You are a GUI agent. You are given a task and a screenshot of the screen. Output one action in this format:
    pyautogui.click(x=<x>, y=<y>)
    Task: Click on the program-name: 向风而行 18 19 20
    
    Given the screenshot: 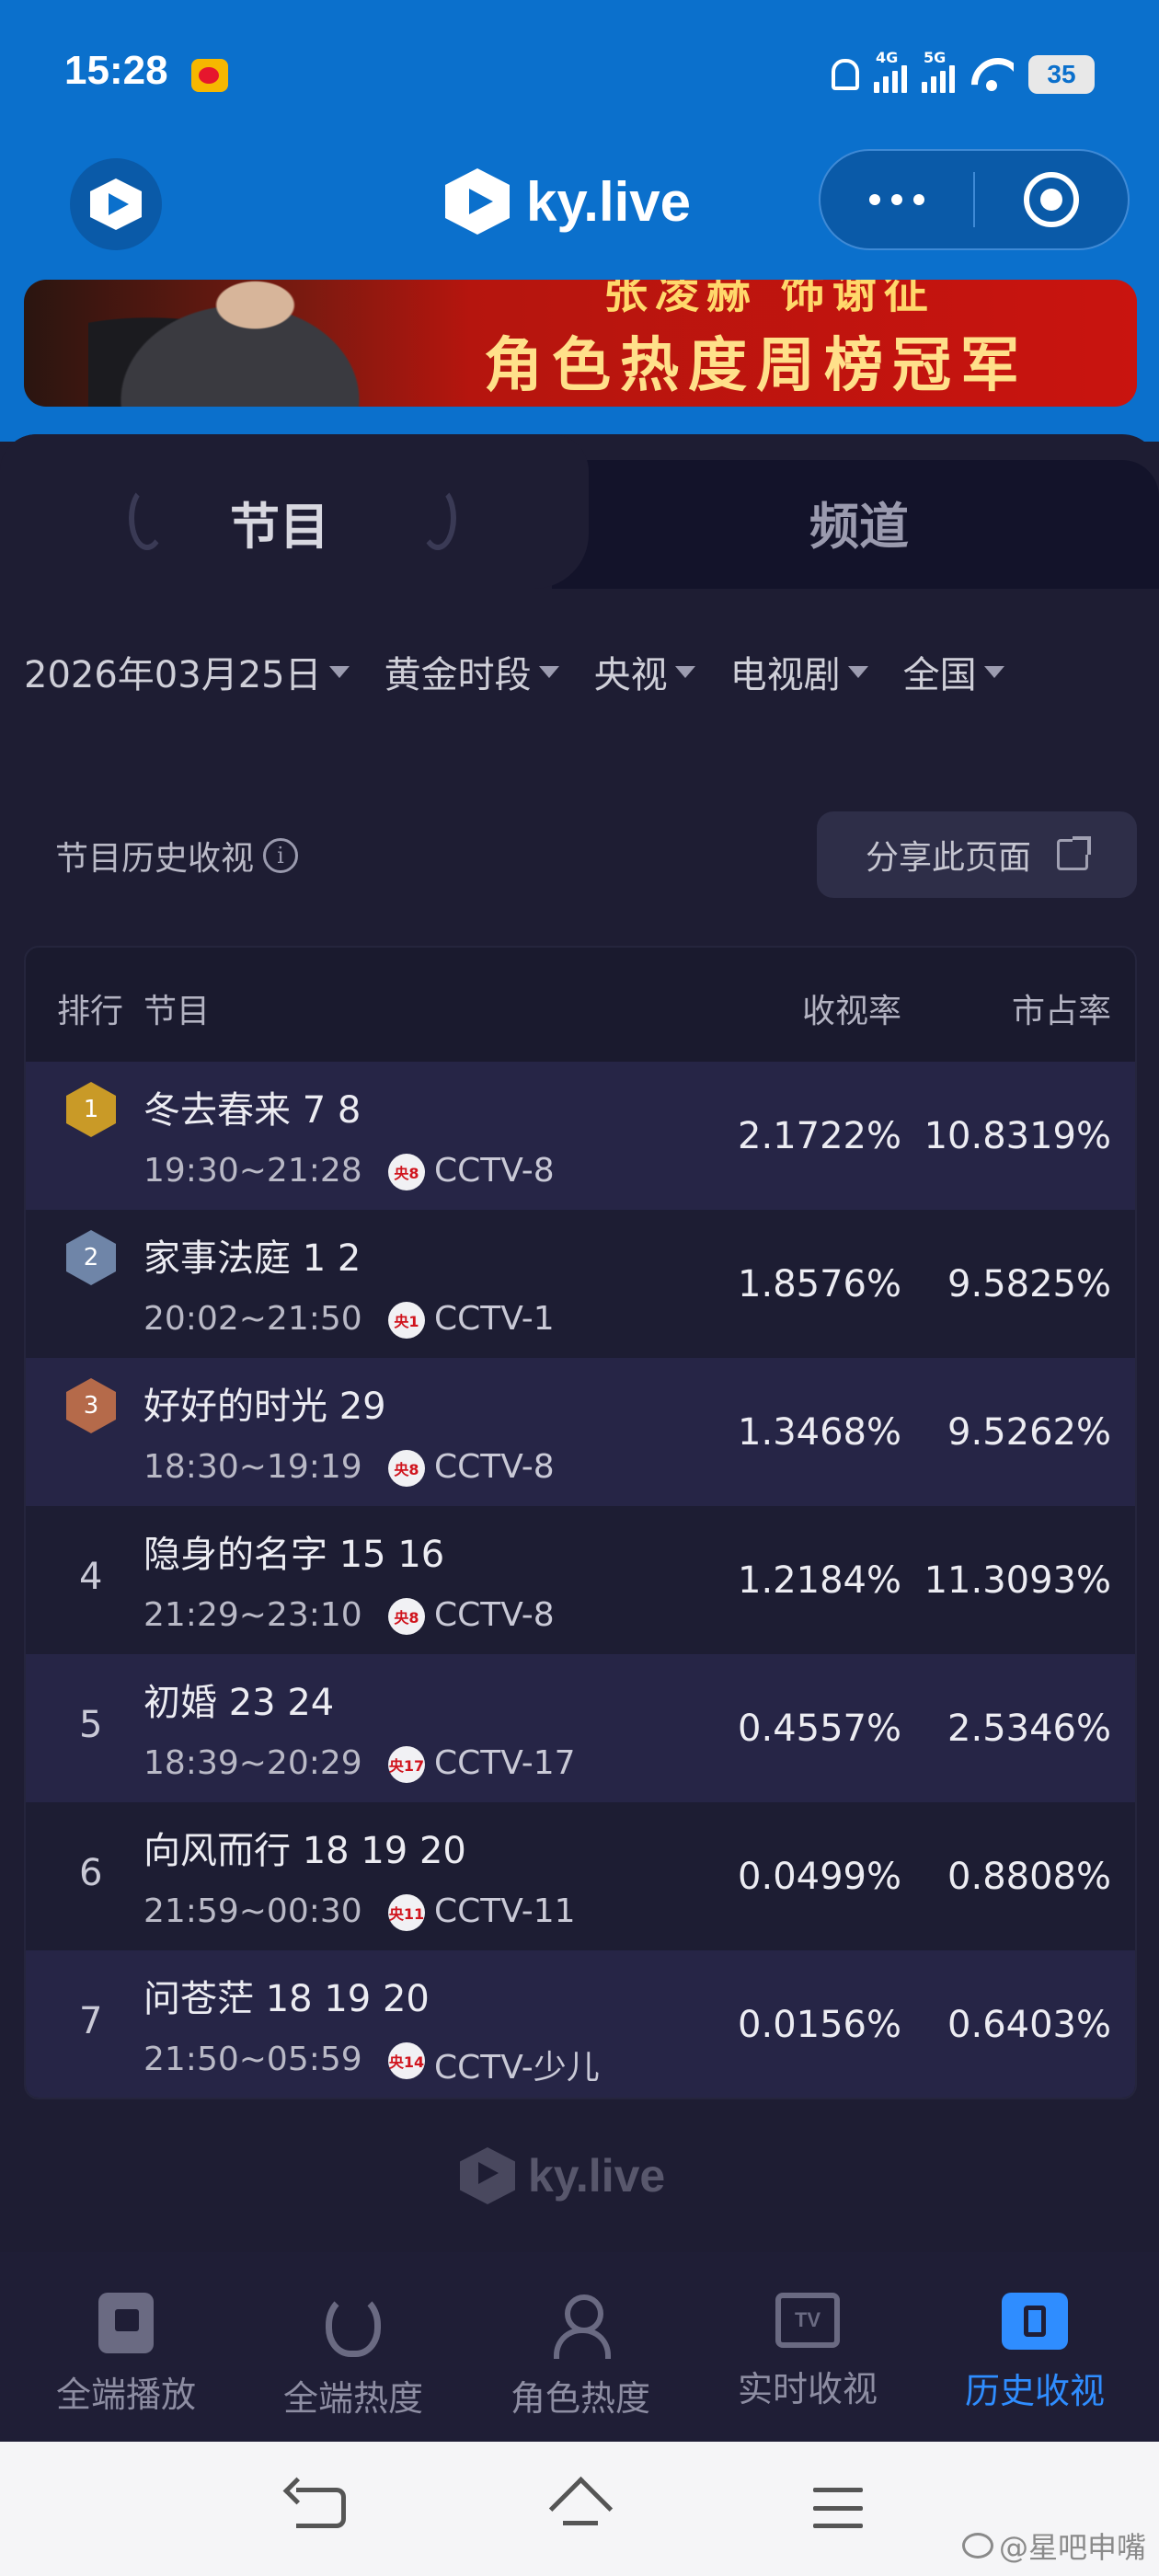 What is the action you would take?
    pyautogui.click(x=304, y=1851)
    